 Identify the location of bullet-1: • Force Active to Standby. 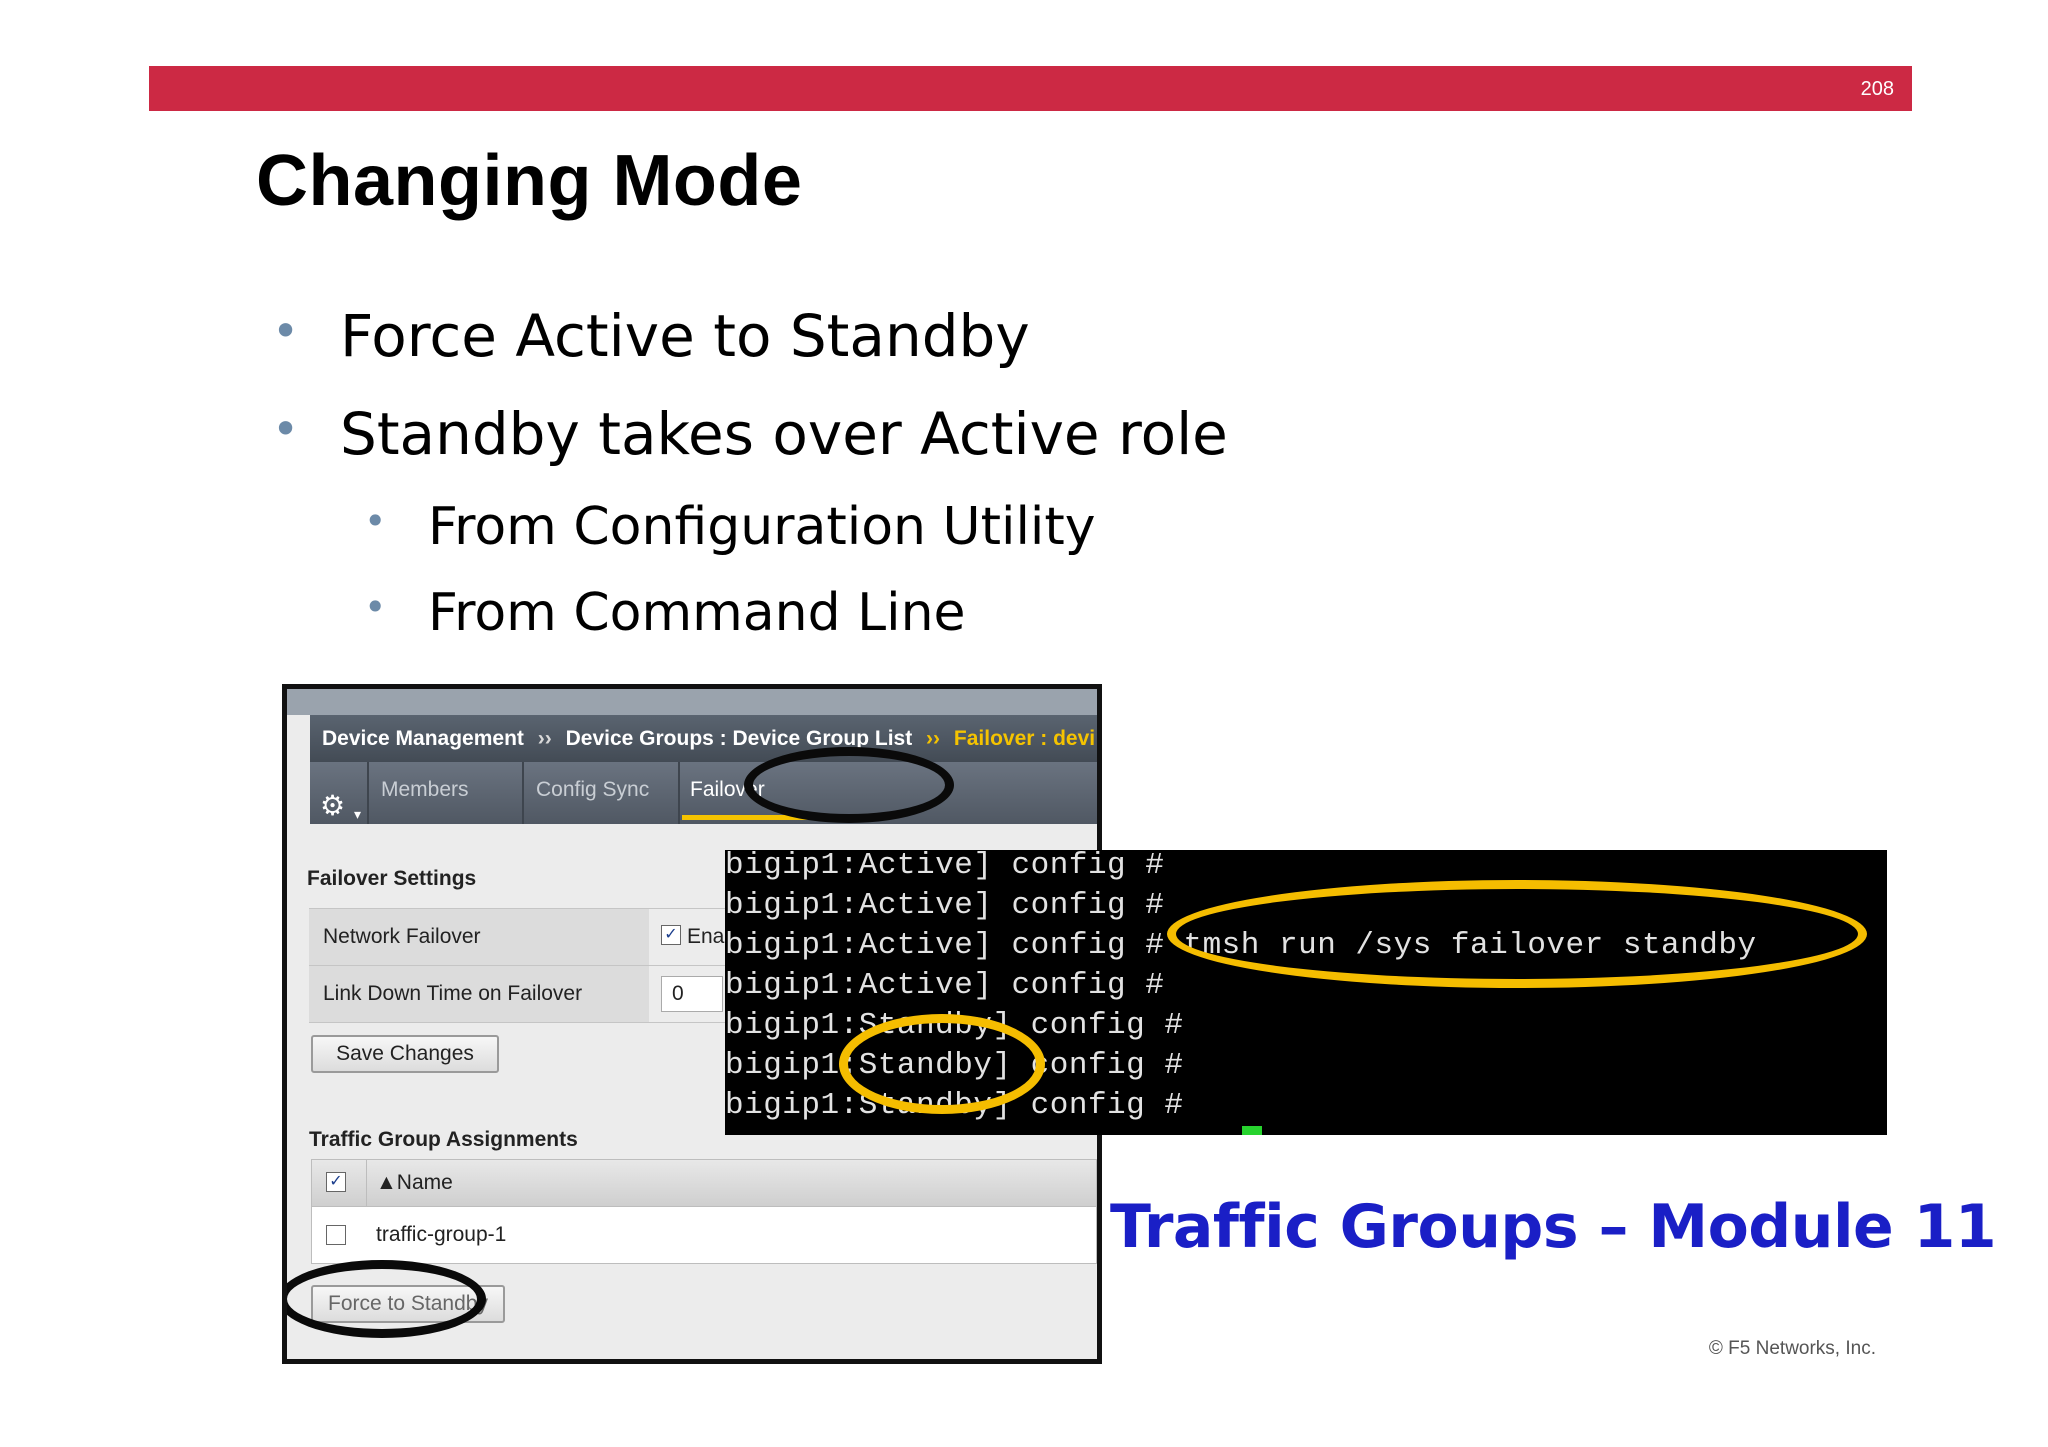
(651, 336).